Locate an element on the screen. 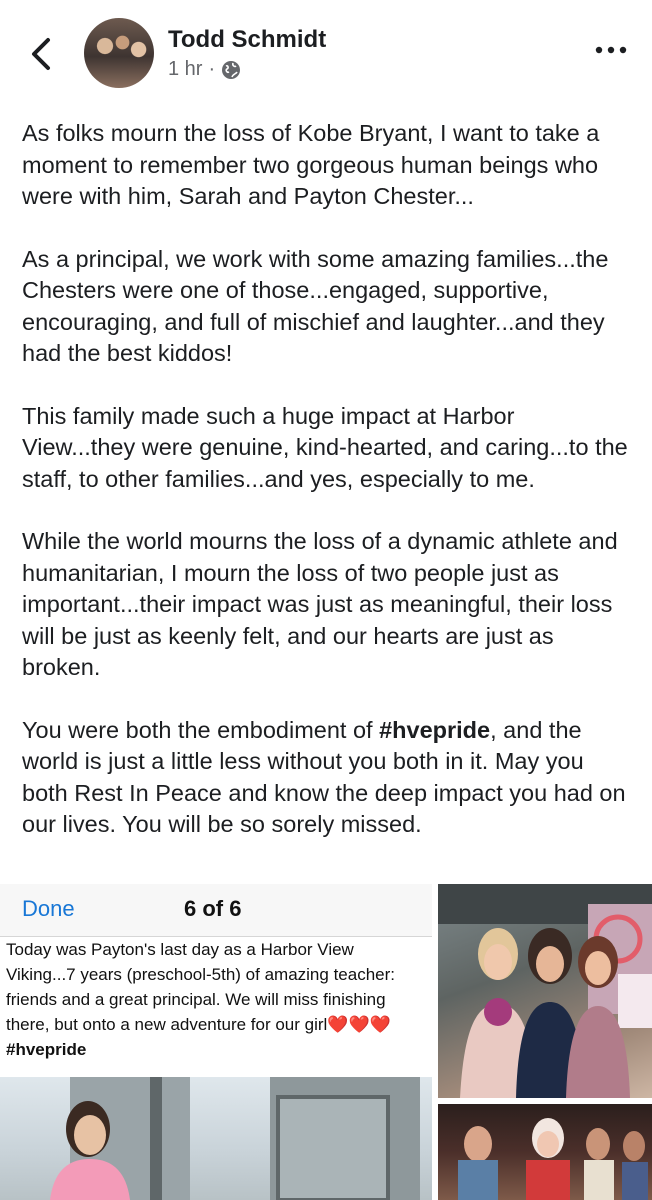 The height and width of the screenshot is (1200, 652). photo-counter: 6 of 6 is located at coordinates (213, 908).